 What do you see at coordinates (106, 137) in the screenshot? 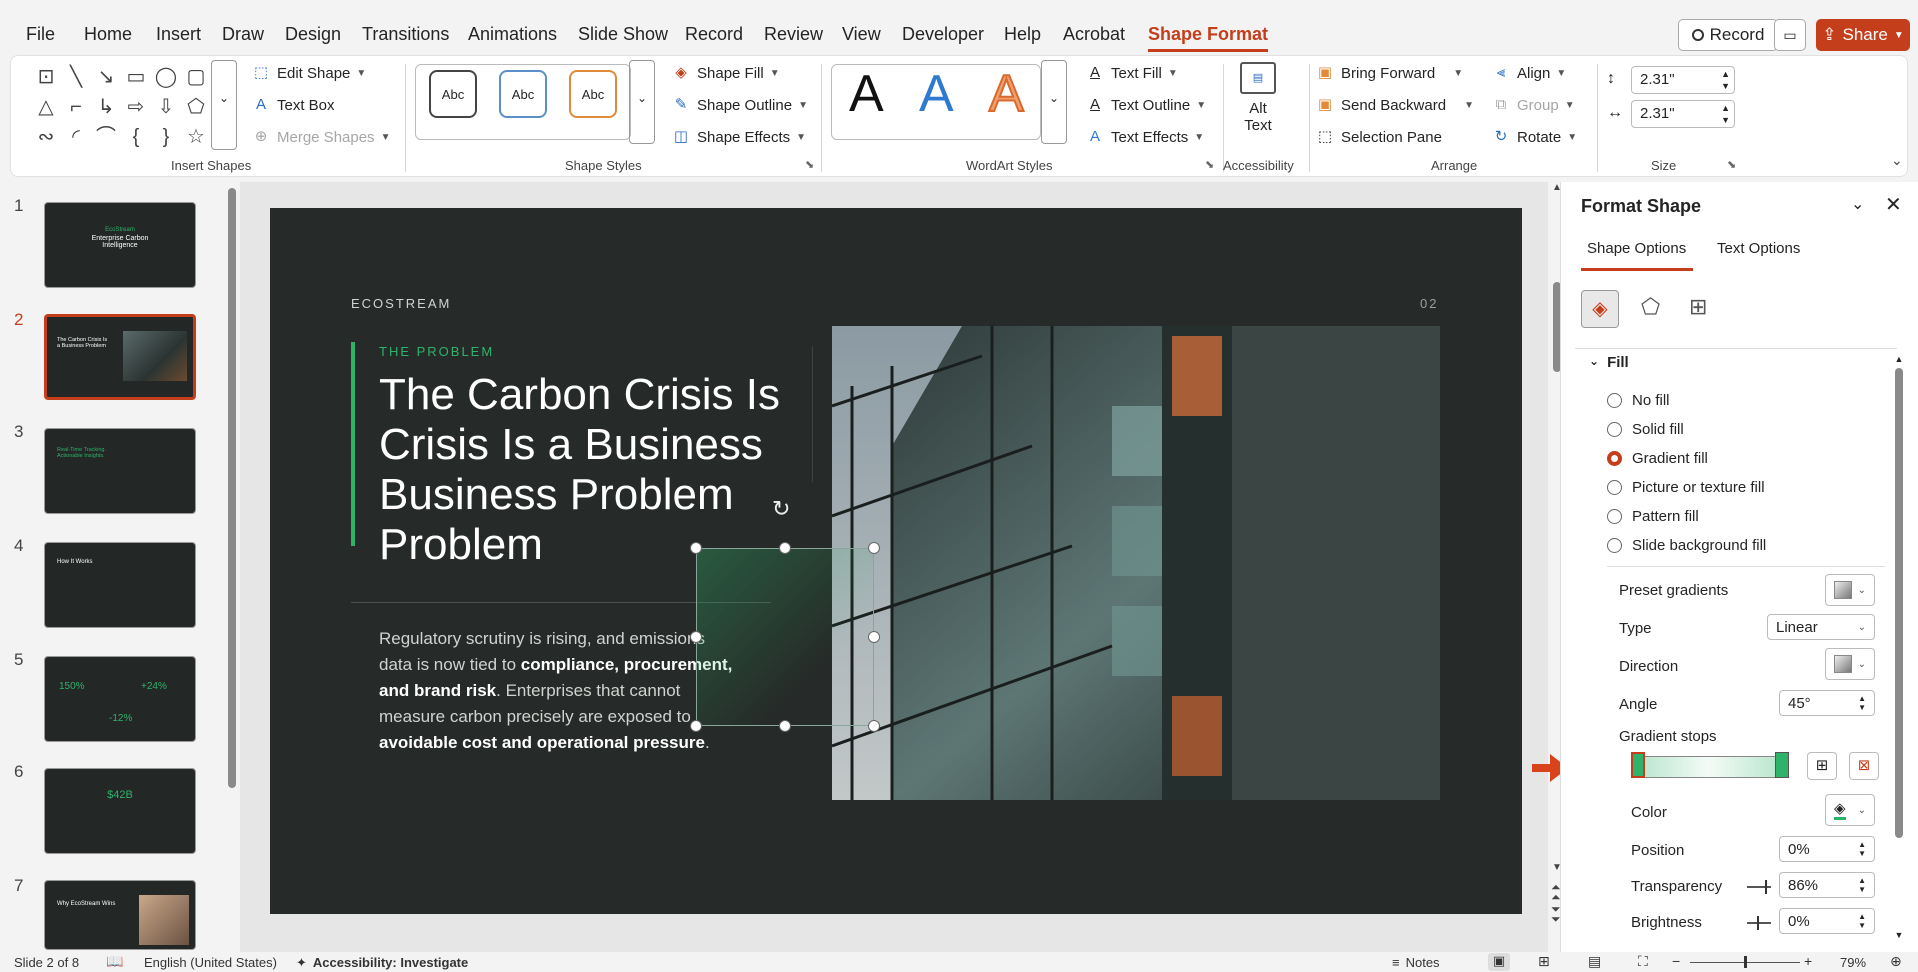
I see `curve-shape-icon: ⌒` at bounding box center [106, 137].